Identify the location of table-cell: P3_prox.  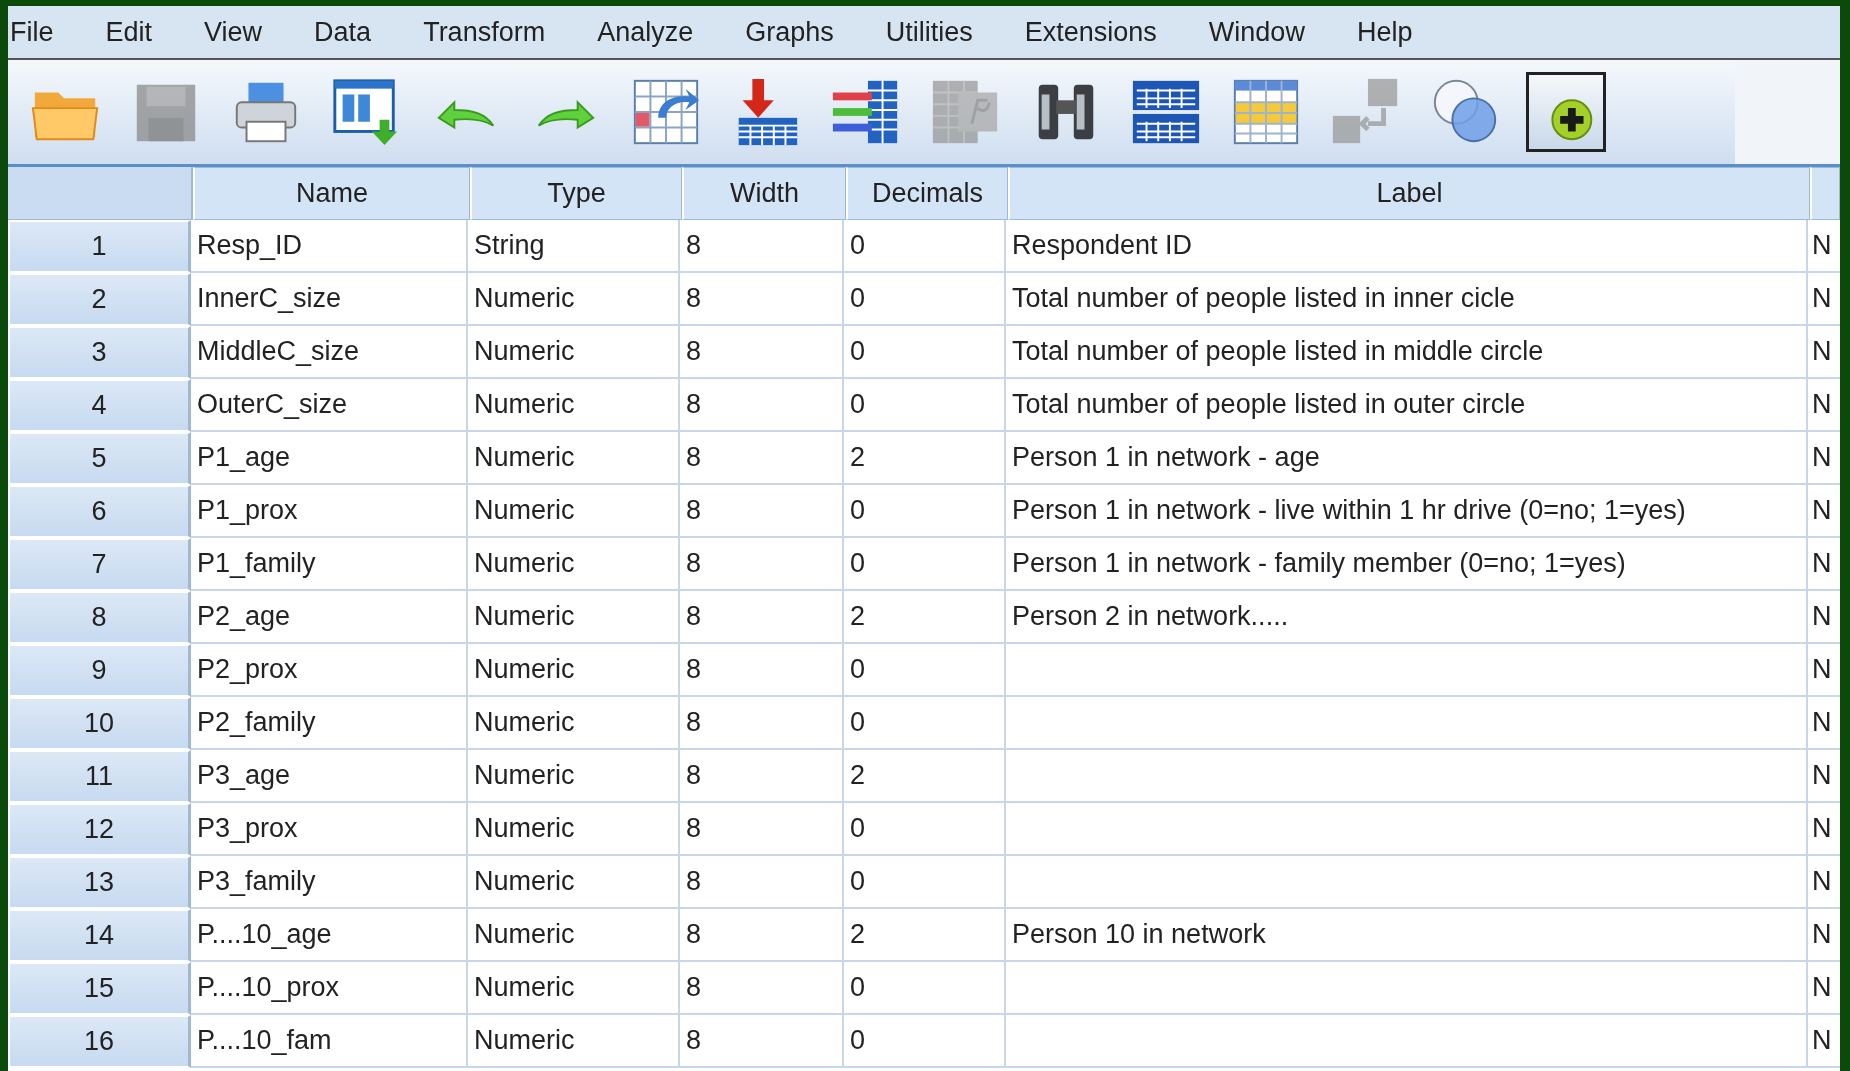
(329, 829).